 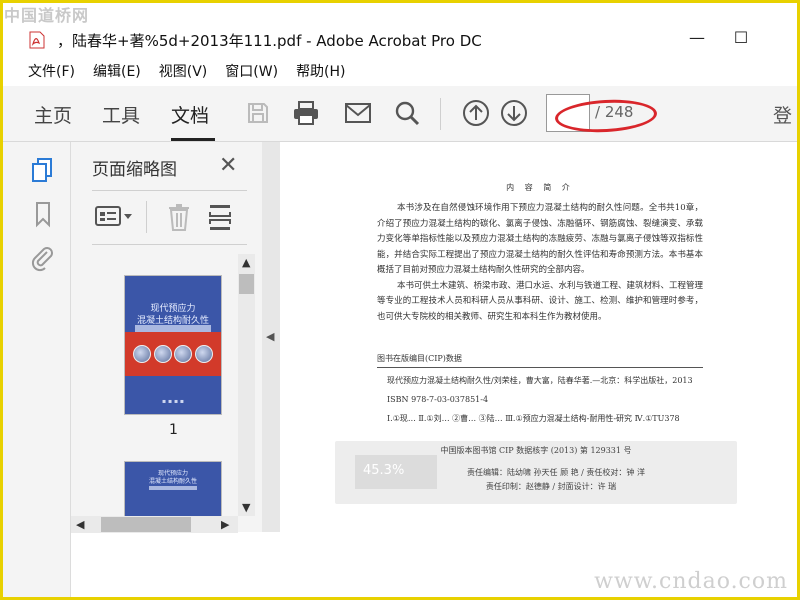 I want to click on menu-edit: 编辑(E), so click(x=117, y=71).